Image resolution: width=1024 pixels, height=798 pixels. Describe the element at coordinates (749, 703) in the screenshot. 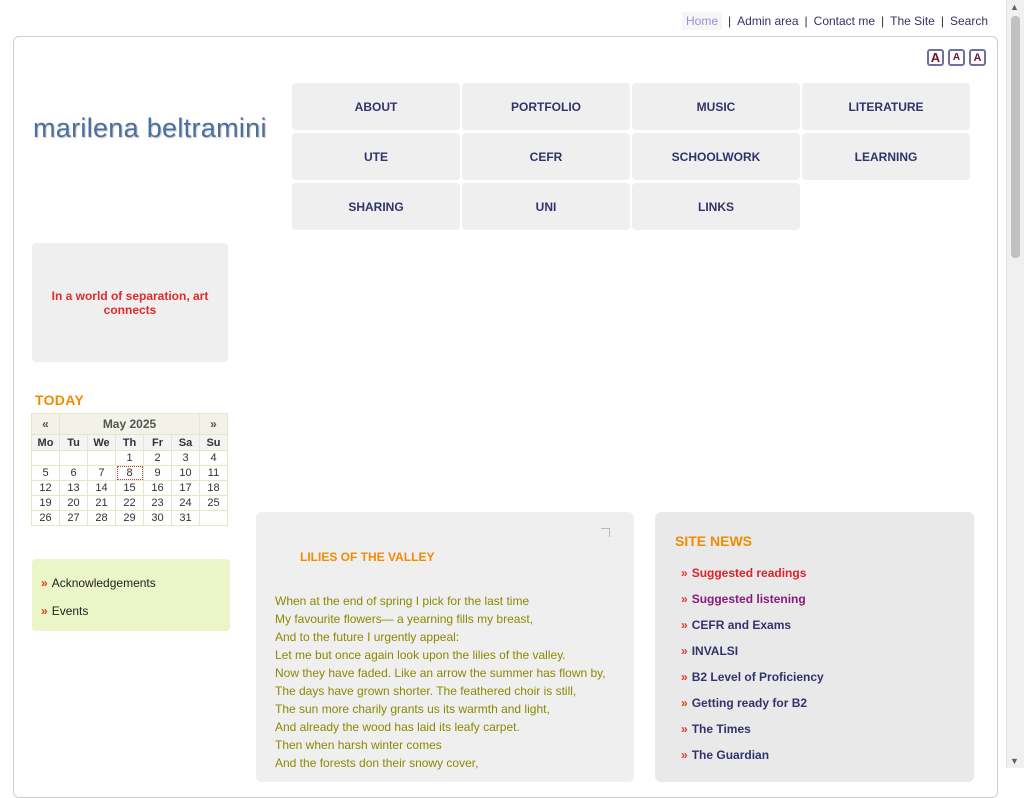

I see `site-news-link: Getting ready for B2` at that location.